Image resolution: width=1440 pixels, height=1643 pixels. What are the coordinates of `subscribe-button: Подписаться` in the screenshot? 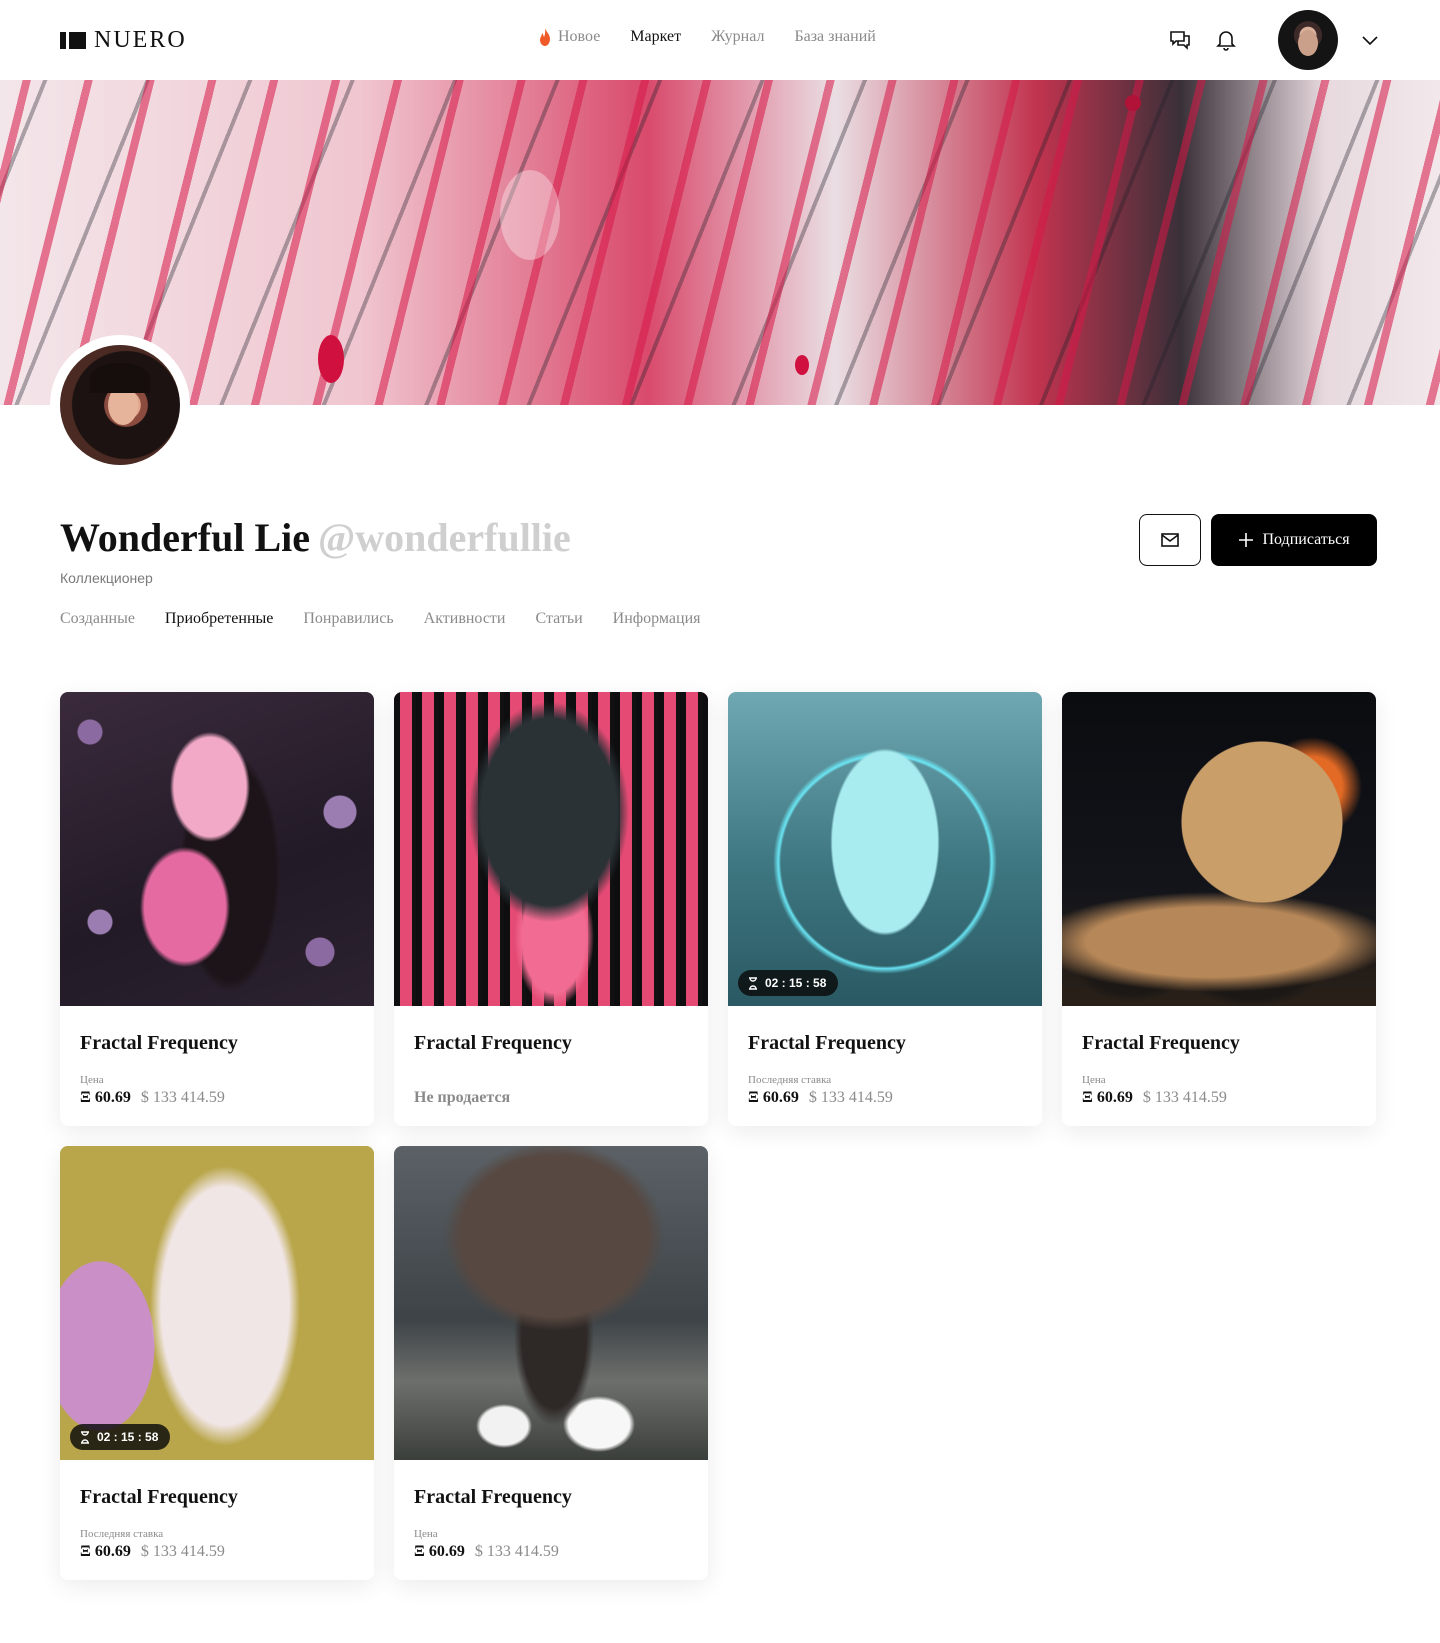 It's located at (1294, 540).